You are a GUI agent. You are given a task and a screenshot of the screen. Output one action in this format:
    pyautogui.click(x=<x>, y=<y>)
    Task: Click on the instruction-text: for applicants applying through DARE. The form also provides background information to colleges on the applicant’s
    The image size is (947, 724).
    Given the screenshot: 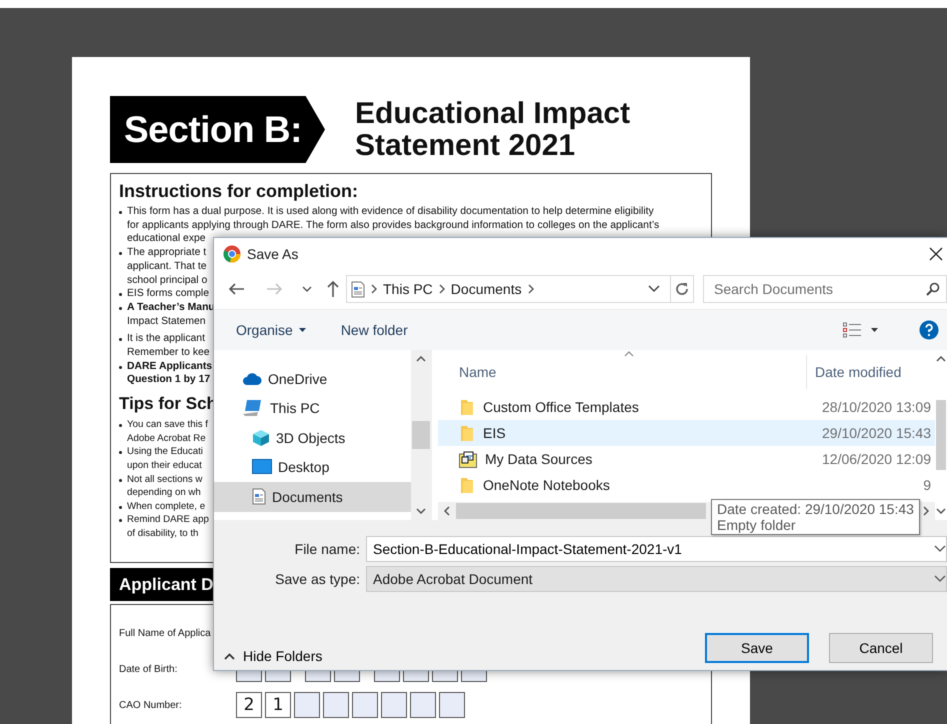 What is the action you would take?
    pyautogui.click(x=393, y=225)
    